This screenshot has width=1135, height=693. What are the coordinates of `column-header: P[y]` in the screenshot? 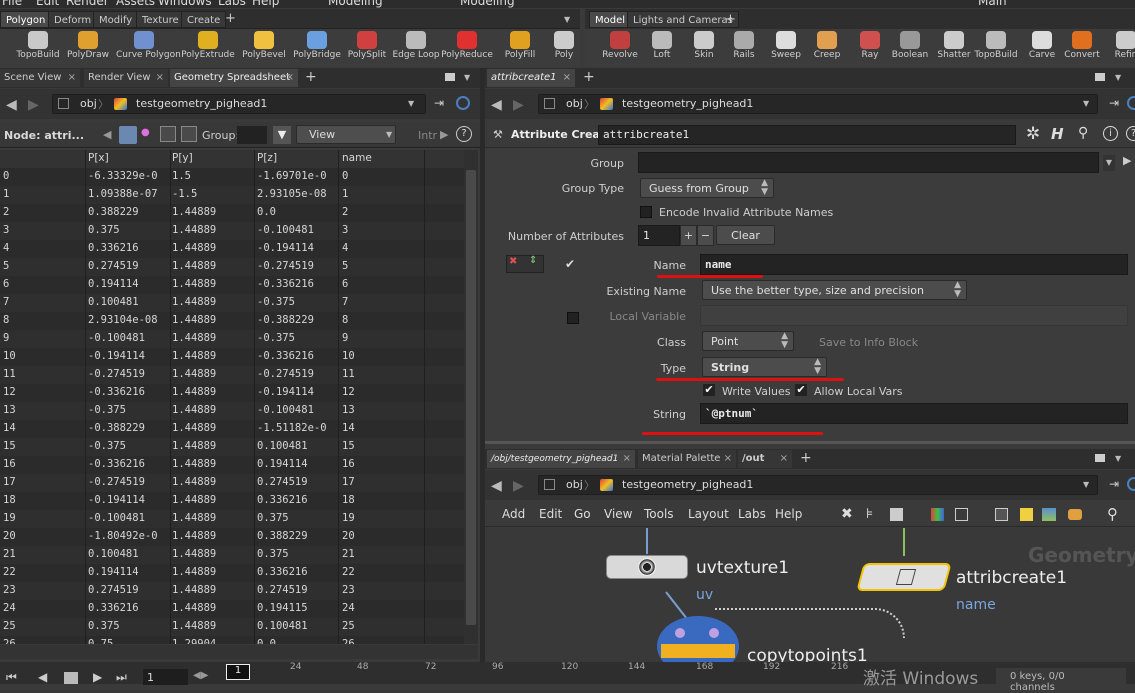 It's located at (212, 158).